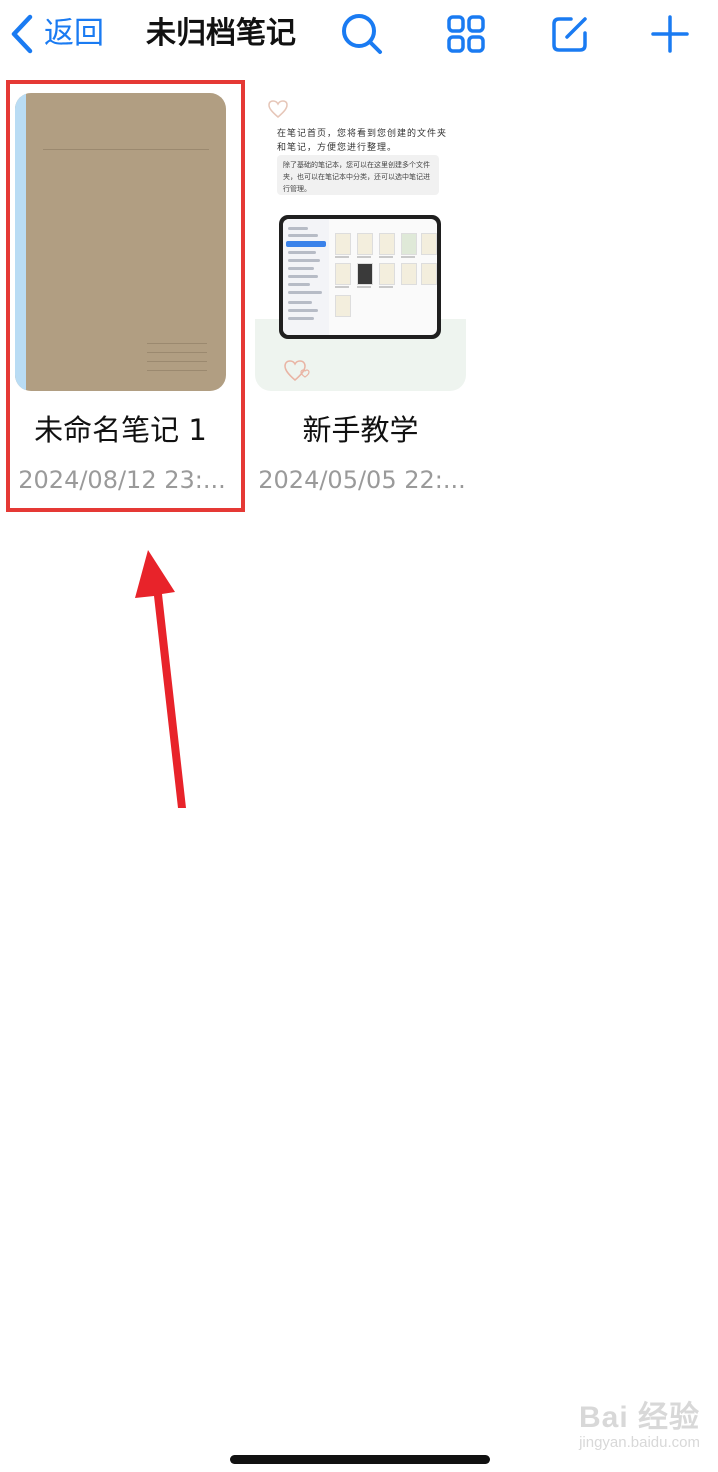 This screenshot has height=1472, width=718. What do you see at coordinates (125, 296) in the screenshot?
I see `highlight-box` at bounding box center [125, 296].